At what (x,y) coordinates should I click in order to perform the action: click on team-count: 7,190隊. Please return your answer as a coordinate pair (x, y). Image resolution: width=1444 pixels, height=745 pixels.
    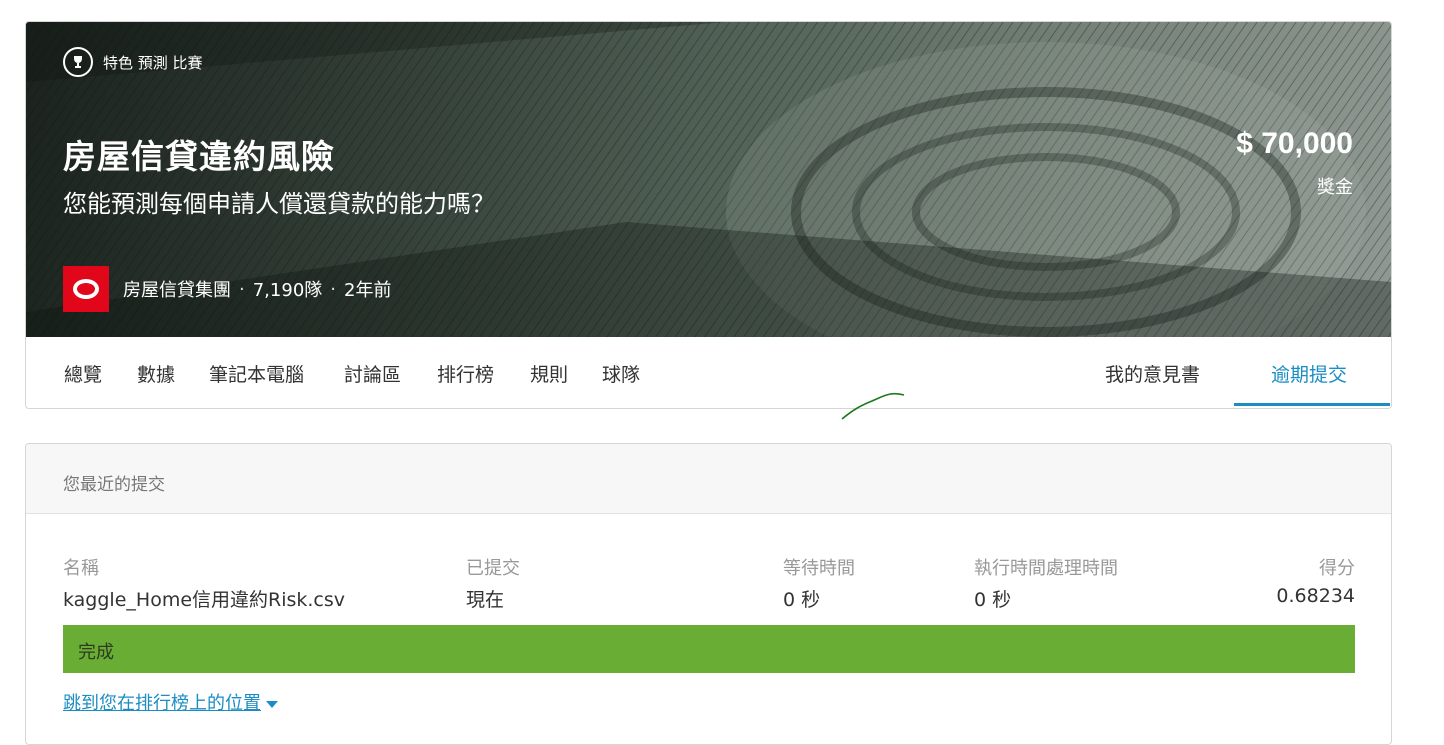
    Looking at the image, I should click on (287, 290).